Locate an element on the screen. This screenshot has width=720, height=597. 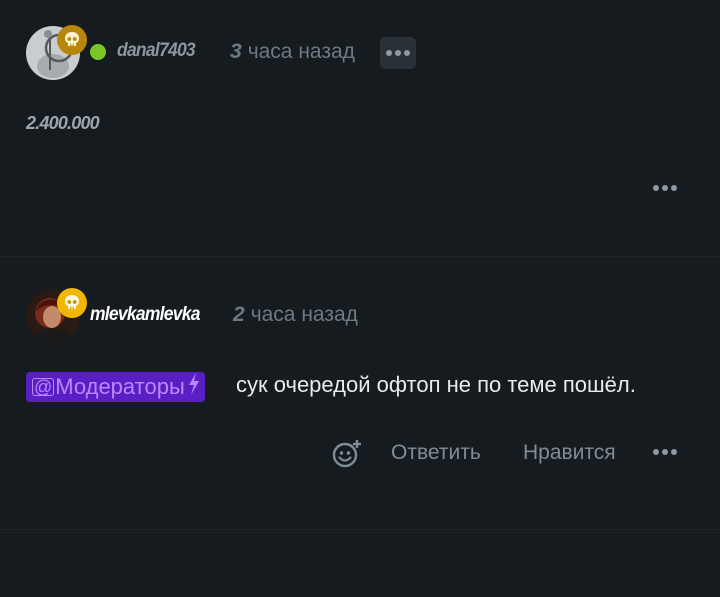
timestamp: 2 часа назад is located at coordinates (295, 315).